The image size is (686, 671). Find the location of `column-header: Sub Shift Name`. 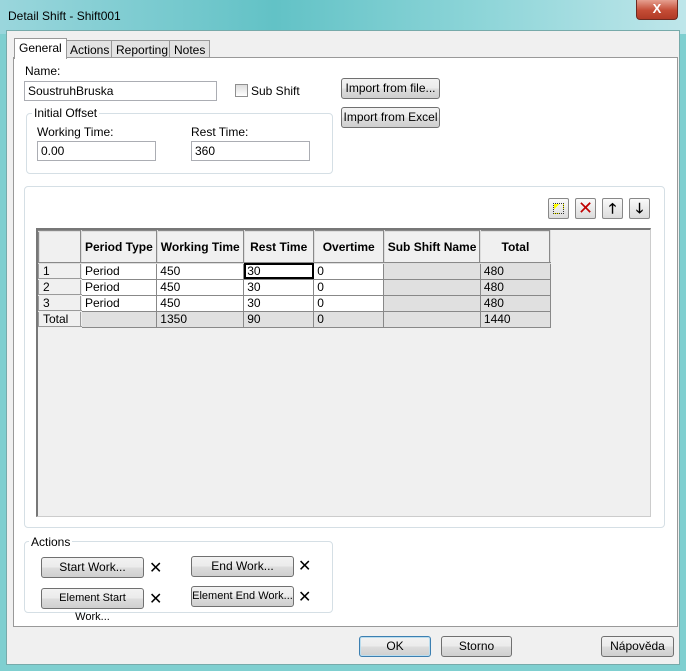

column-header: Sub Shift Name is located at coordinates (432, 247).